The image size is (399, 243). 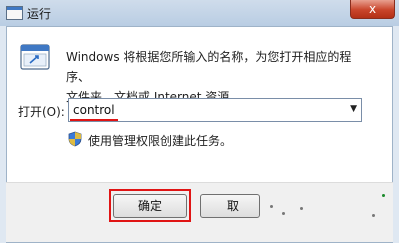 What do you see at coordinates (94, 110) in the screenshot?
I see `open-input: control` at bounding box center [94, 110].